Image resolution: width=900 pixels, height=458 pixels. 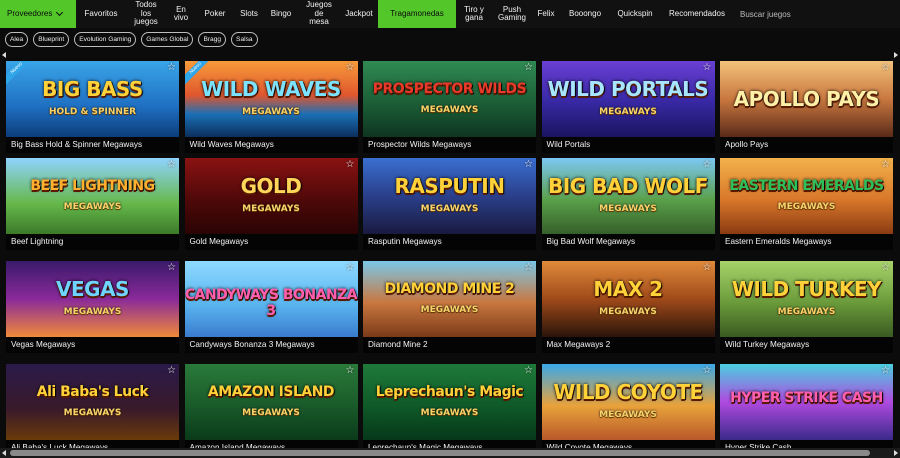 What do you see at coordinates (92, 196) in the screenshot?
I see `game-thumbnail: BEEF LIGHTNING MEGAWAYS` at bounding box center [92, 196].